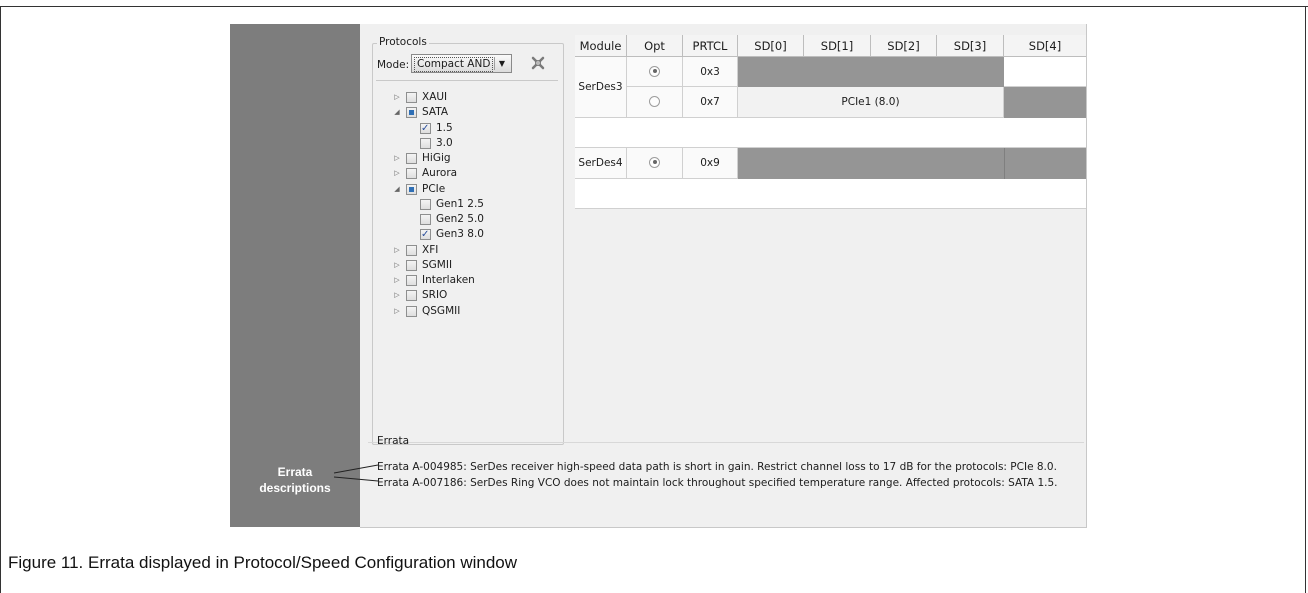 This screenshot has width=1308, height=593. What do you see at coordinates (710, 102) in the screenshot?
I see `prtcl-cell-serdes3-row2: 0x7` at bounding box center [710, 102].